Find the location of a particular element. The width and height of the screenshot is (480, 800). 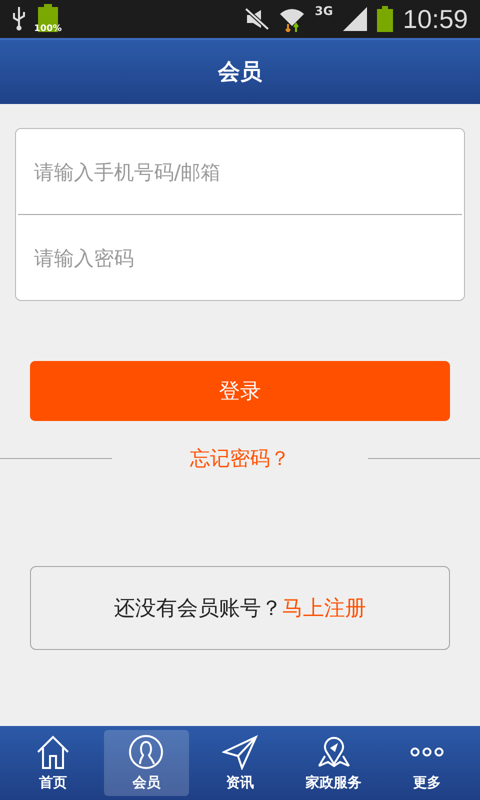

clock: 10:59 is located at coordinates (435, 19).